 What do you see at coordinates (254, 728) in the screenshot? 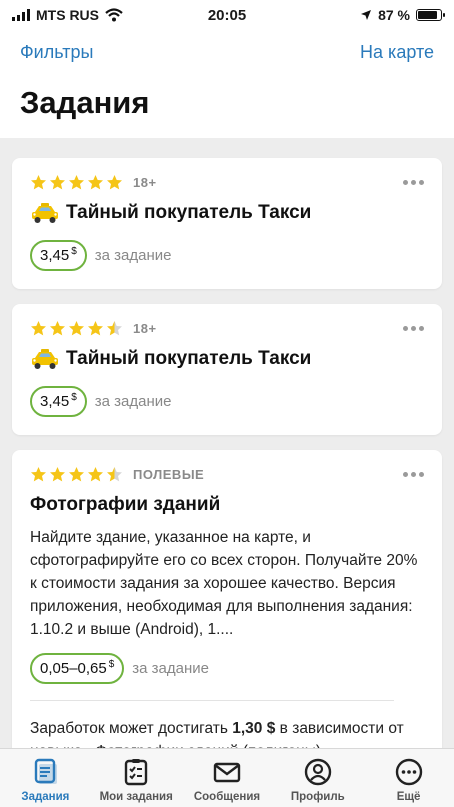
I see `earnings-amount: 1,30 $` at bounding box center [254, 728].